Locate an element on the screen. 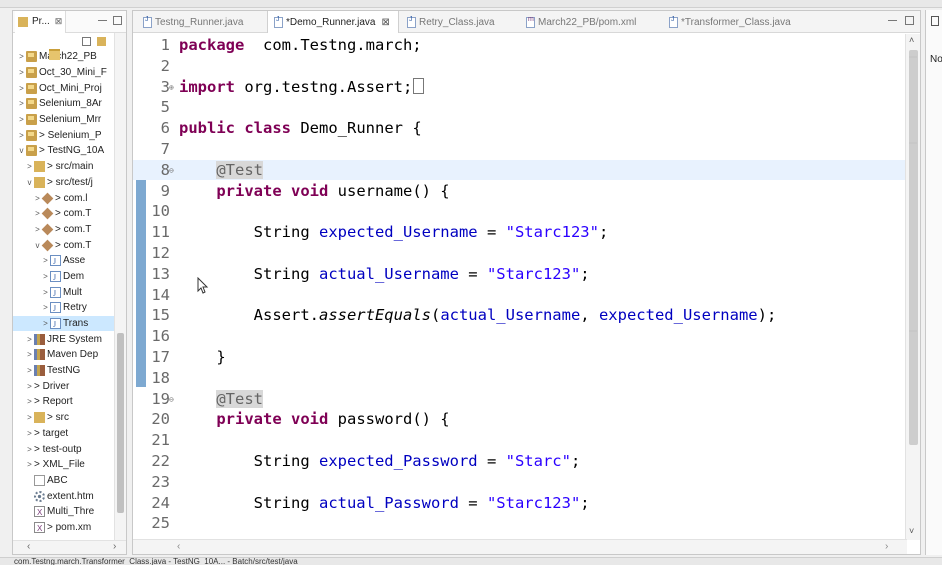 Image resolution: width=942 pixels, height=565 pixels. code-line: 2 is located at coordinates (520, 66).